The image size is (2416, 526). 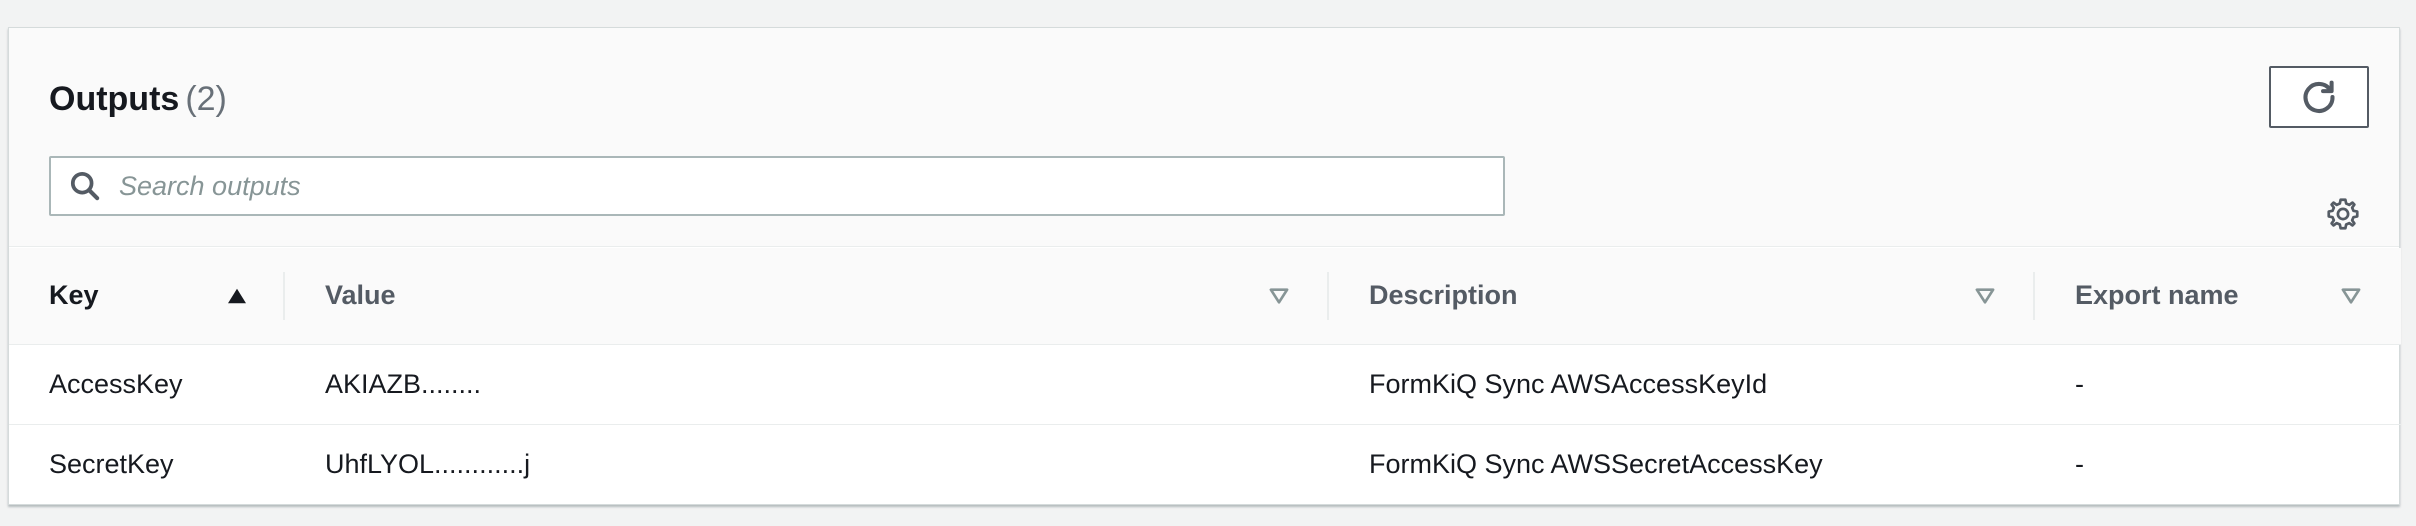 I want to click on search-field, so click(x=777, y=186).